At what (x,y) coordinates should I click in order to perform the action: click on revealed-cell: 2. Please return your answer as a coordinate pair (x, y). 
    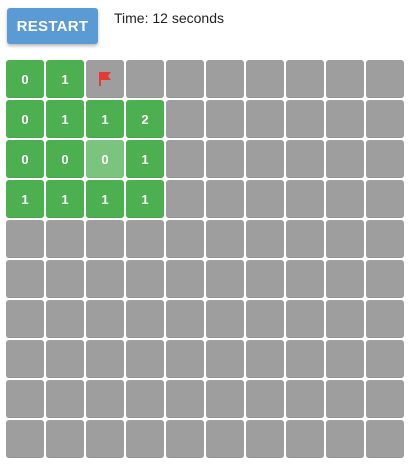
    Looking at the image, I should click on (145, 119).